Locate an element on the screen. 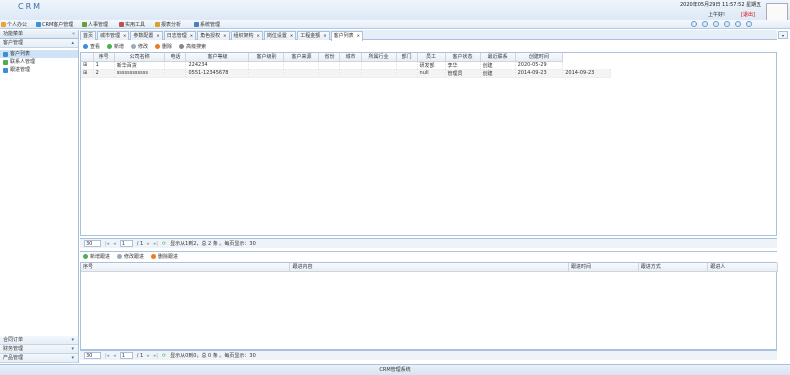 The image size is (790, 375). home-icon is located at coordinates (694, 24).